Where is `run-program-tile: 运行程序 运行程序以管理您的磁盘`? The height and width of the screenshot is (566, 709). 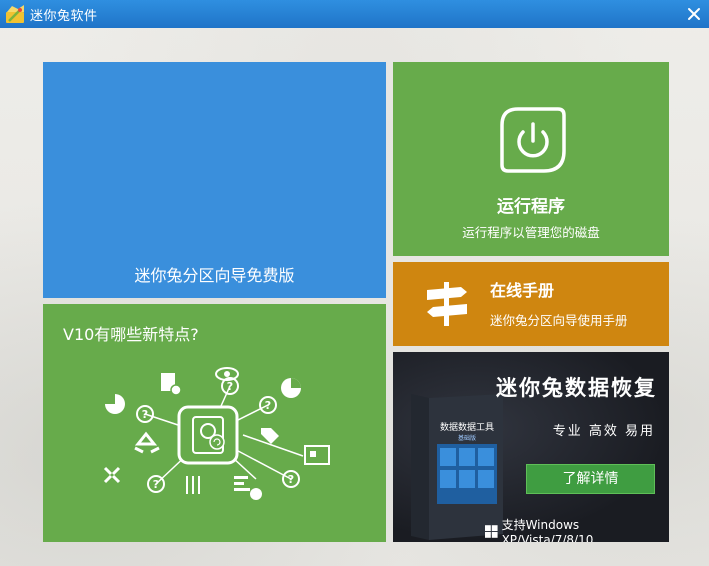
run-program-tile: 运行程序 运行程序以管理您的磁盘 is located at coordinates (531, 159).